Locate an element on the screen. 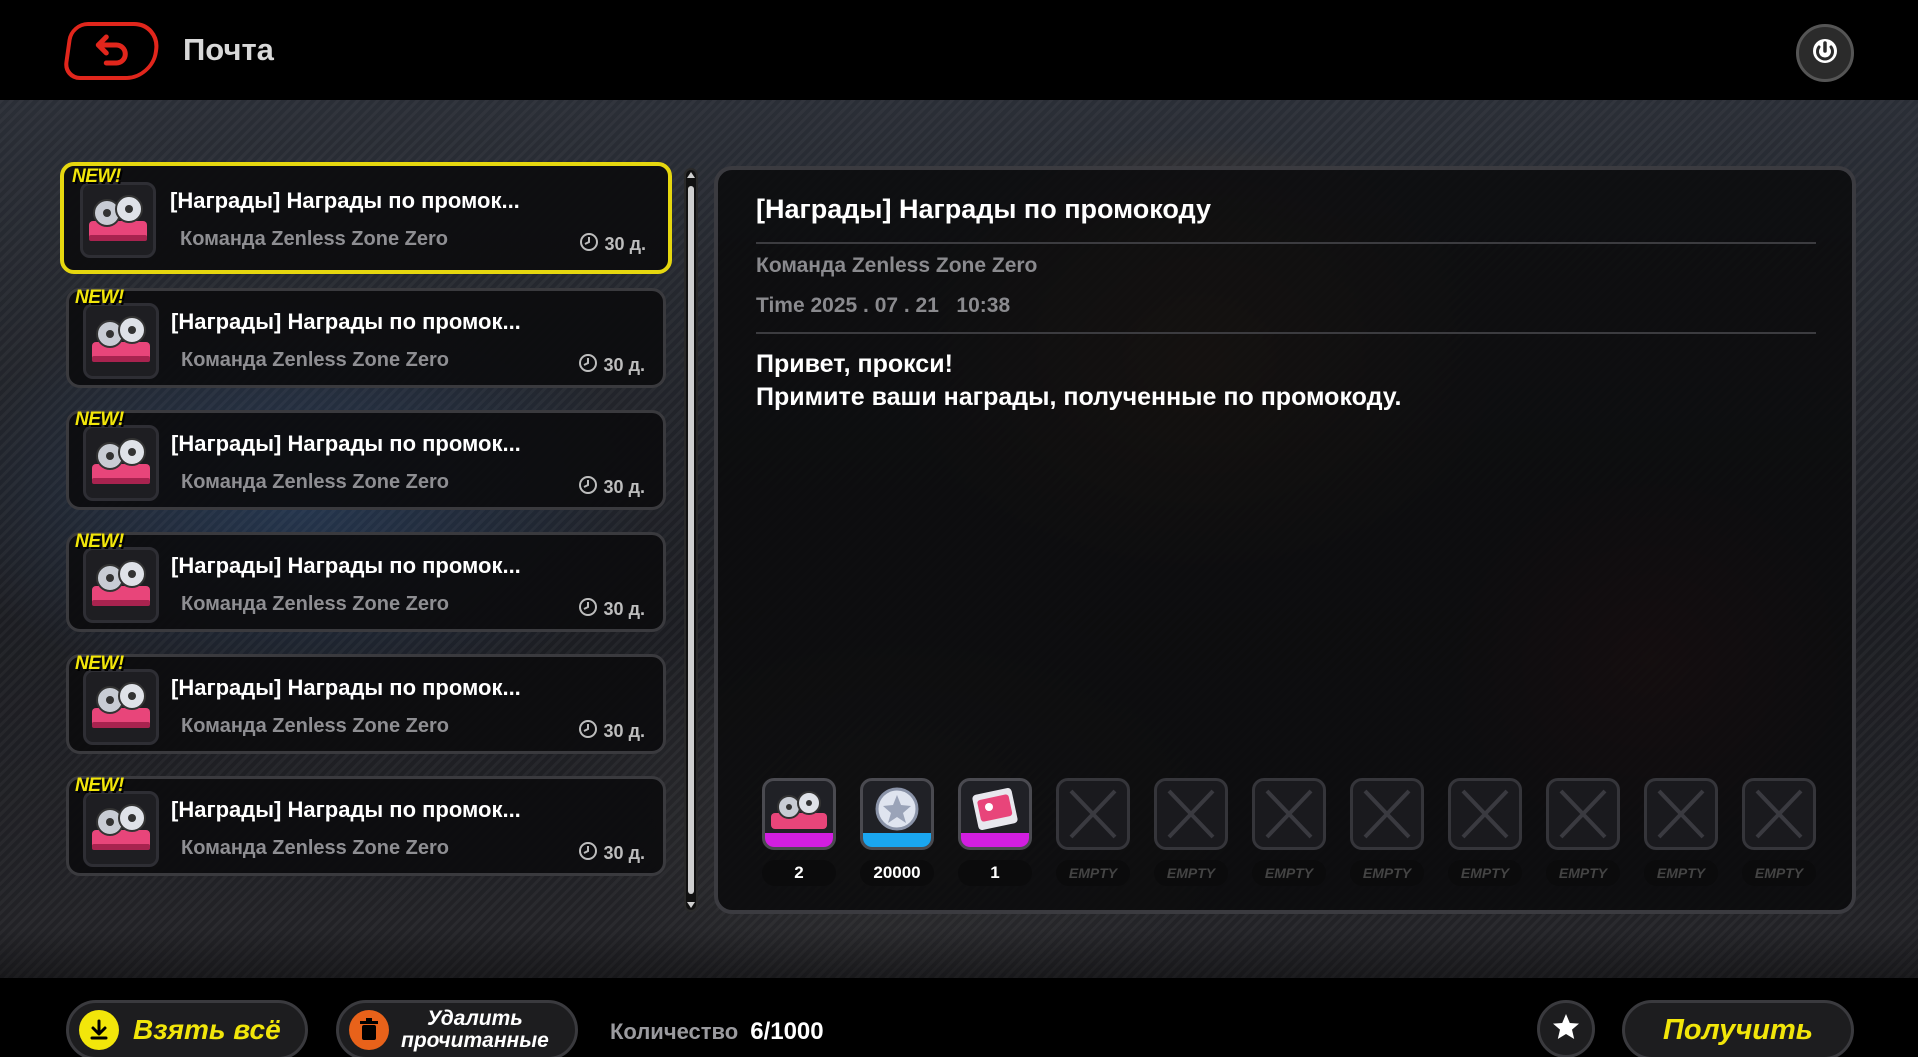  reward-count: 20000 is located at coordinates (897, 873).